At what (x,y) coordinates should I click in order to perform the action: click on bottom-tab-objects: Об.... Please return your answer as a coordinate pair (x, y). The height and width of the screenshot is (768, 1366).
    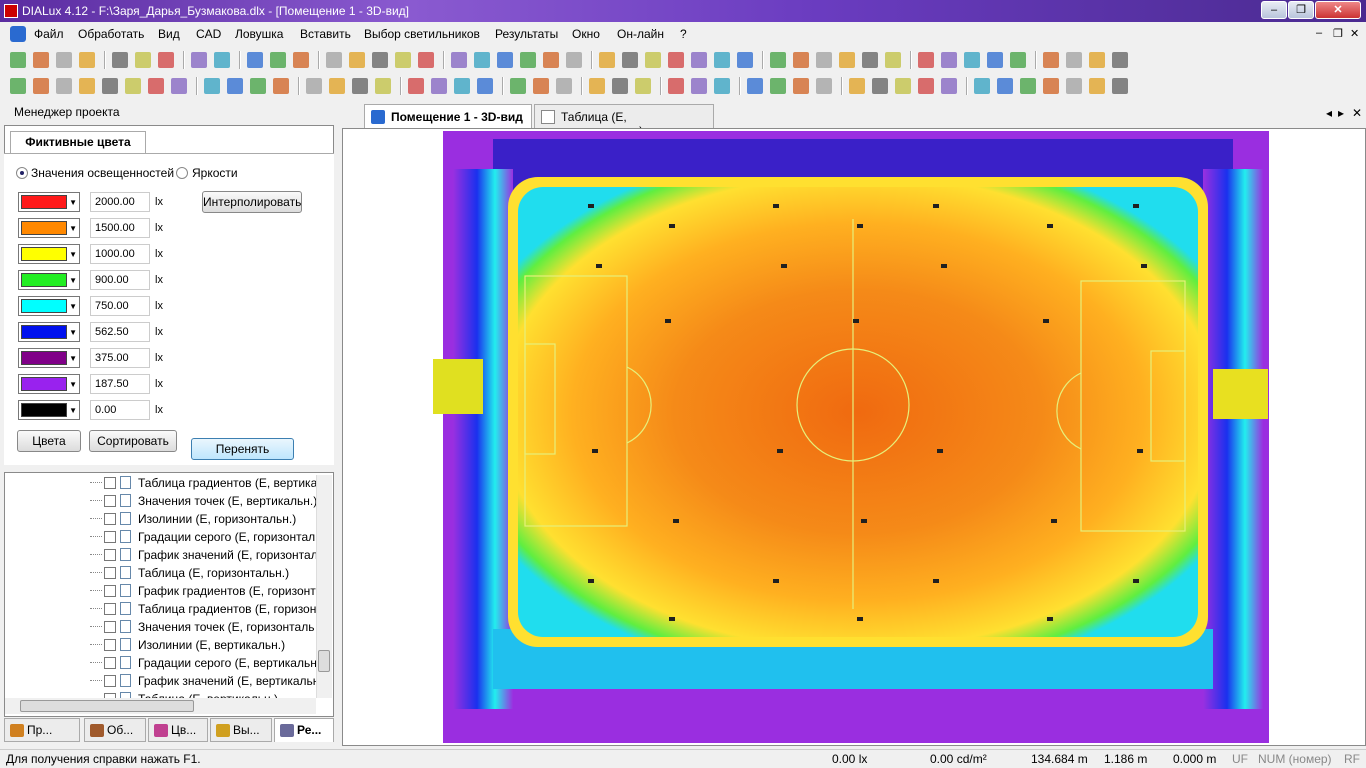
    Looking at the image, I should click on (115, 730).